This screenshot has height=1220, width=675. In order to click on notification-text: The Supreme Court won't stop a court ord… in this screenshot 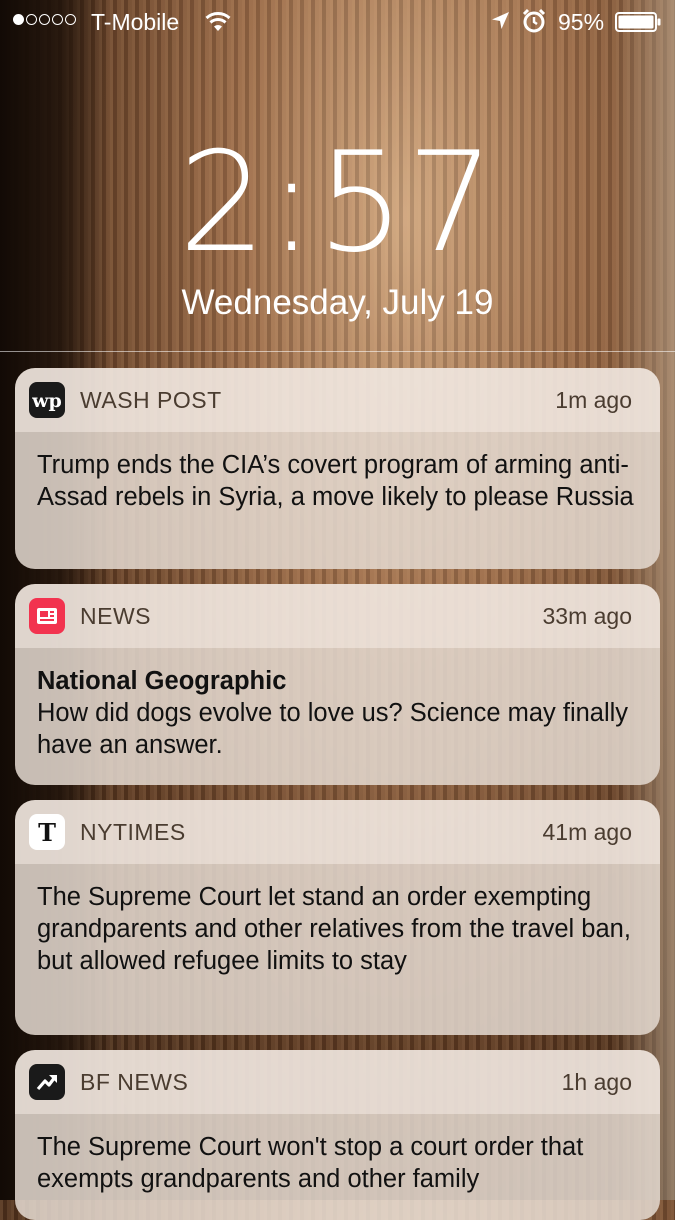, I will do `click(310, 1163)`.